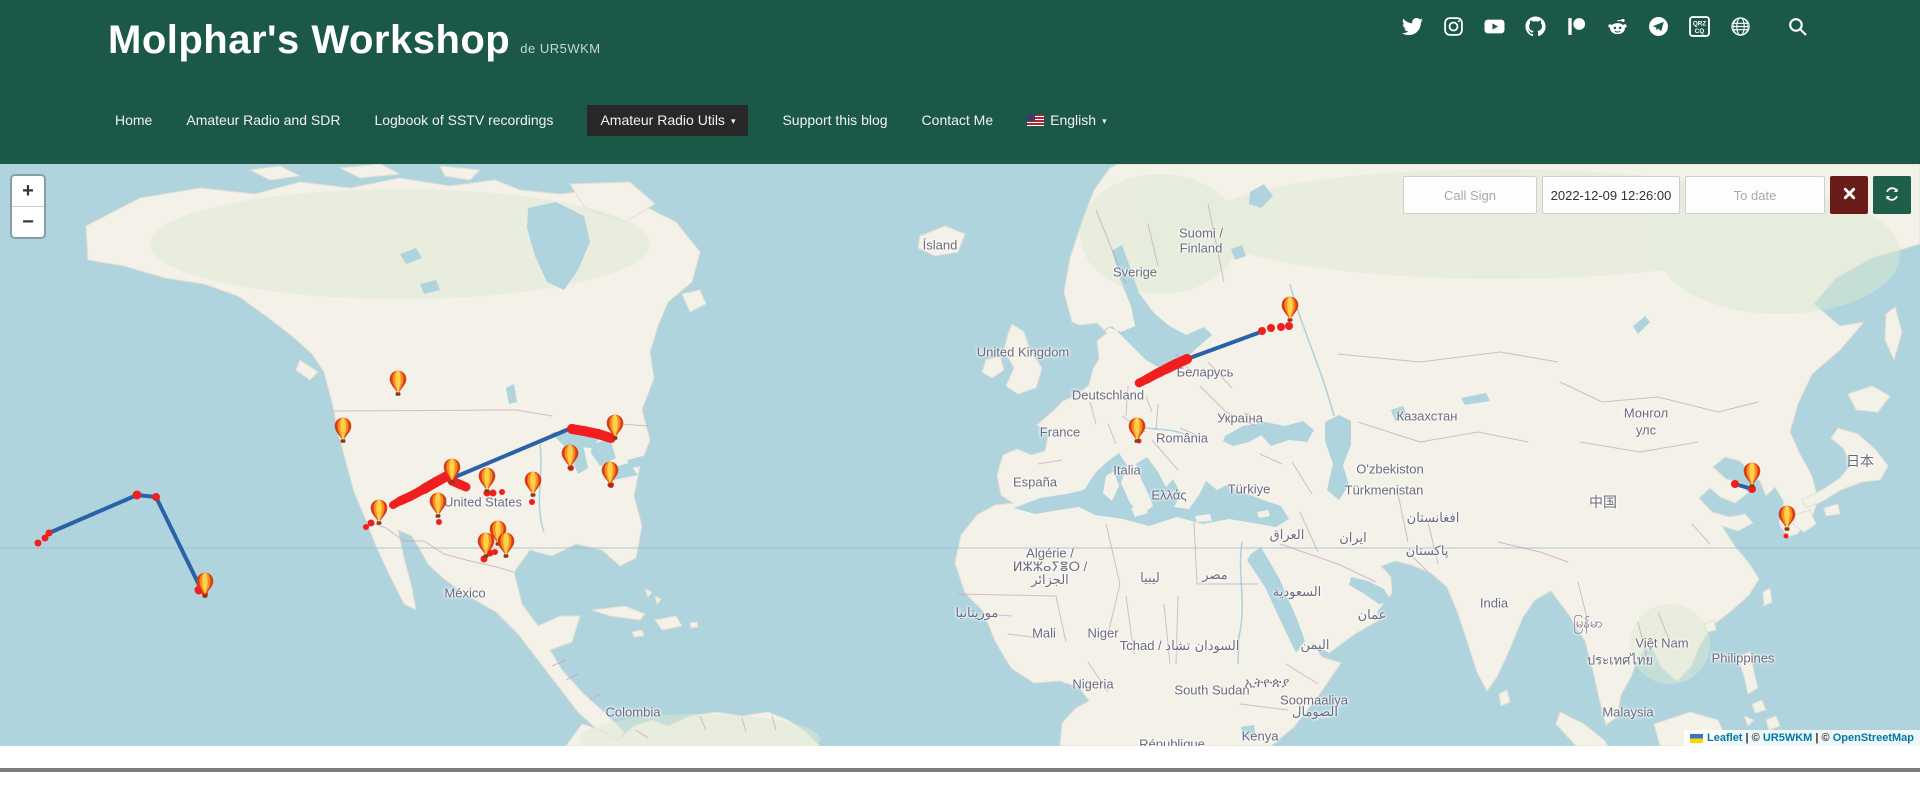 The height and width of the screenshot is (787, 1920). What do you see at coordinates (1073, 120) in the screenshot?
I see `nav-item-label: English` at bounding box center [1073, 120].